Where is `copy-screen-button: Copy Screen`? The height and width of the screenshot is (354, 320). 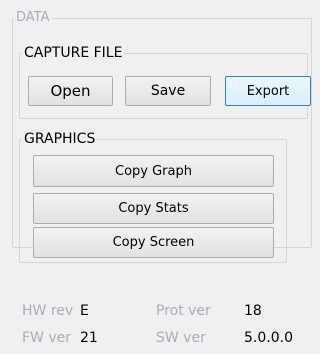 copy-screen-button: Copy Screen is located at coordinates (153, 242).